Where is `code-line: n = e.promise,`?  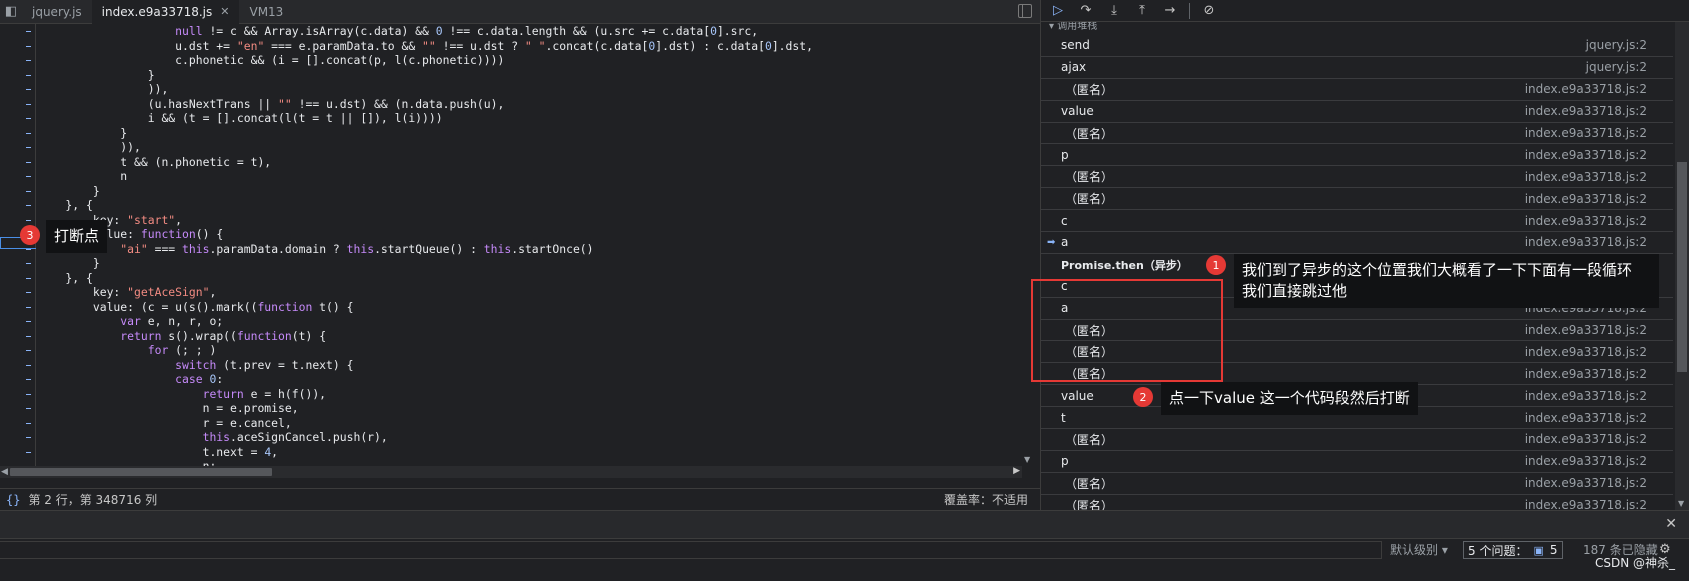 code-line: n = e.promise, is located at coordinates (533, 408).